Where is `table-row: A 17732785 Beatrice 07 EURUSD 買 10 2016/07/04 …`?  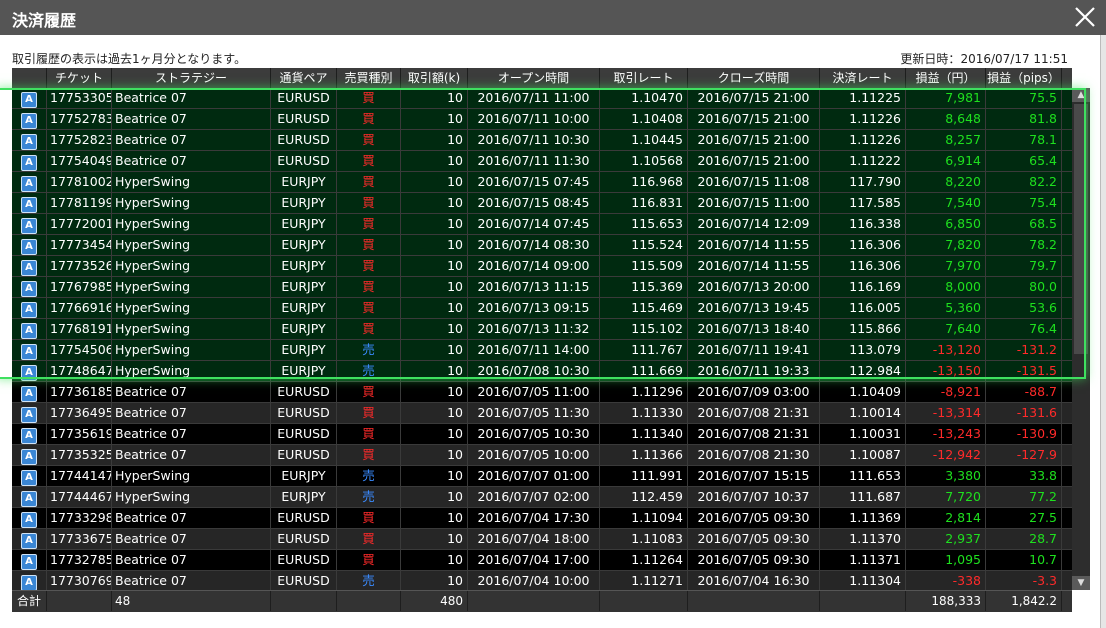
table-row: A 17732785 Beatrice 07 EURUSD 買 10 2016/07/04 … is located at coordinates (542, 560).